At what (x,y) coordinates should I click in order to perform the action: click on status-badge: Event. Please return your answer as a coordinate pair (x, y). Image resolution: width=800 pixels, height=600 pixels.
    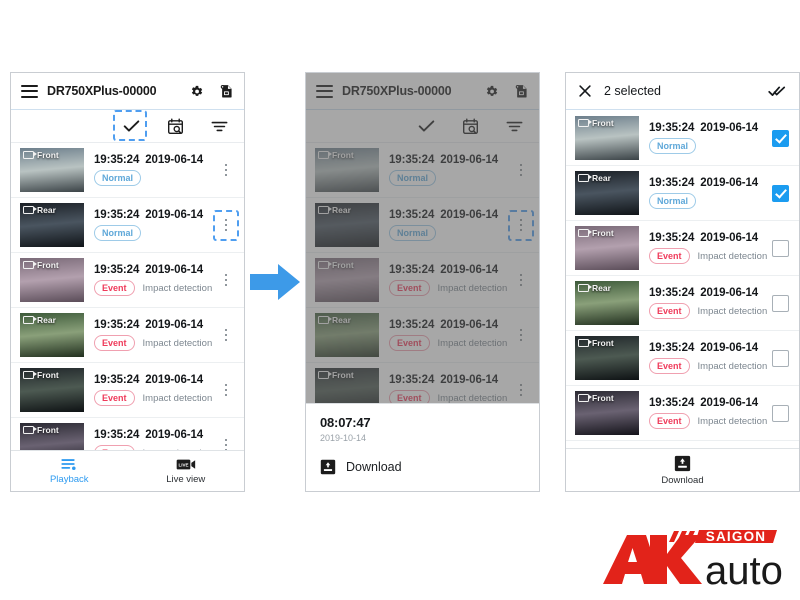
    Looking at the image, I should click on (669, 256).